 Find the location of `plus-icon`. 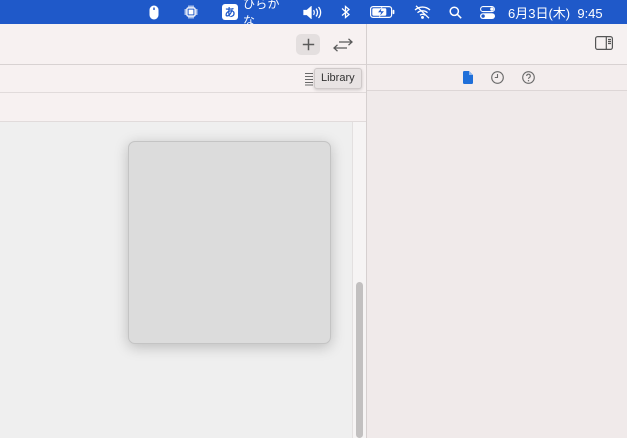

plus-icon is located at coordinates (308, 44).